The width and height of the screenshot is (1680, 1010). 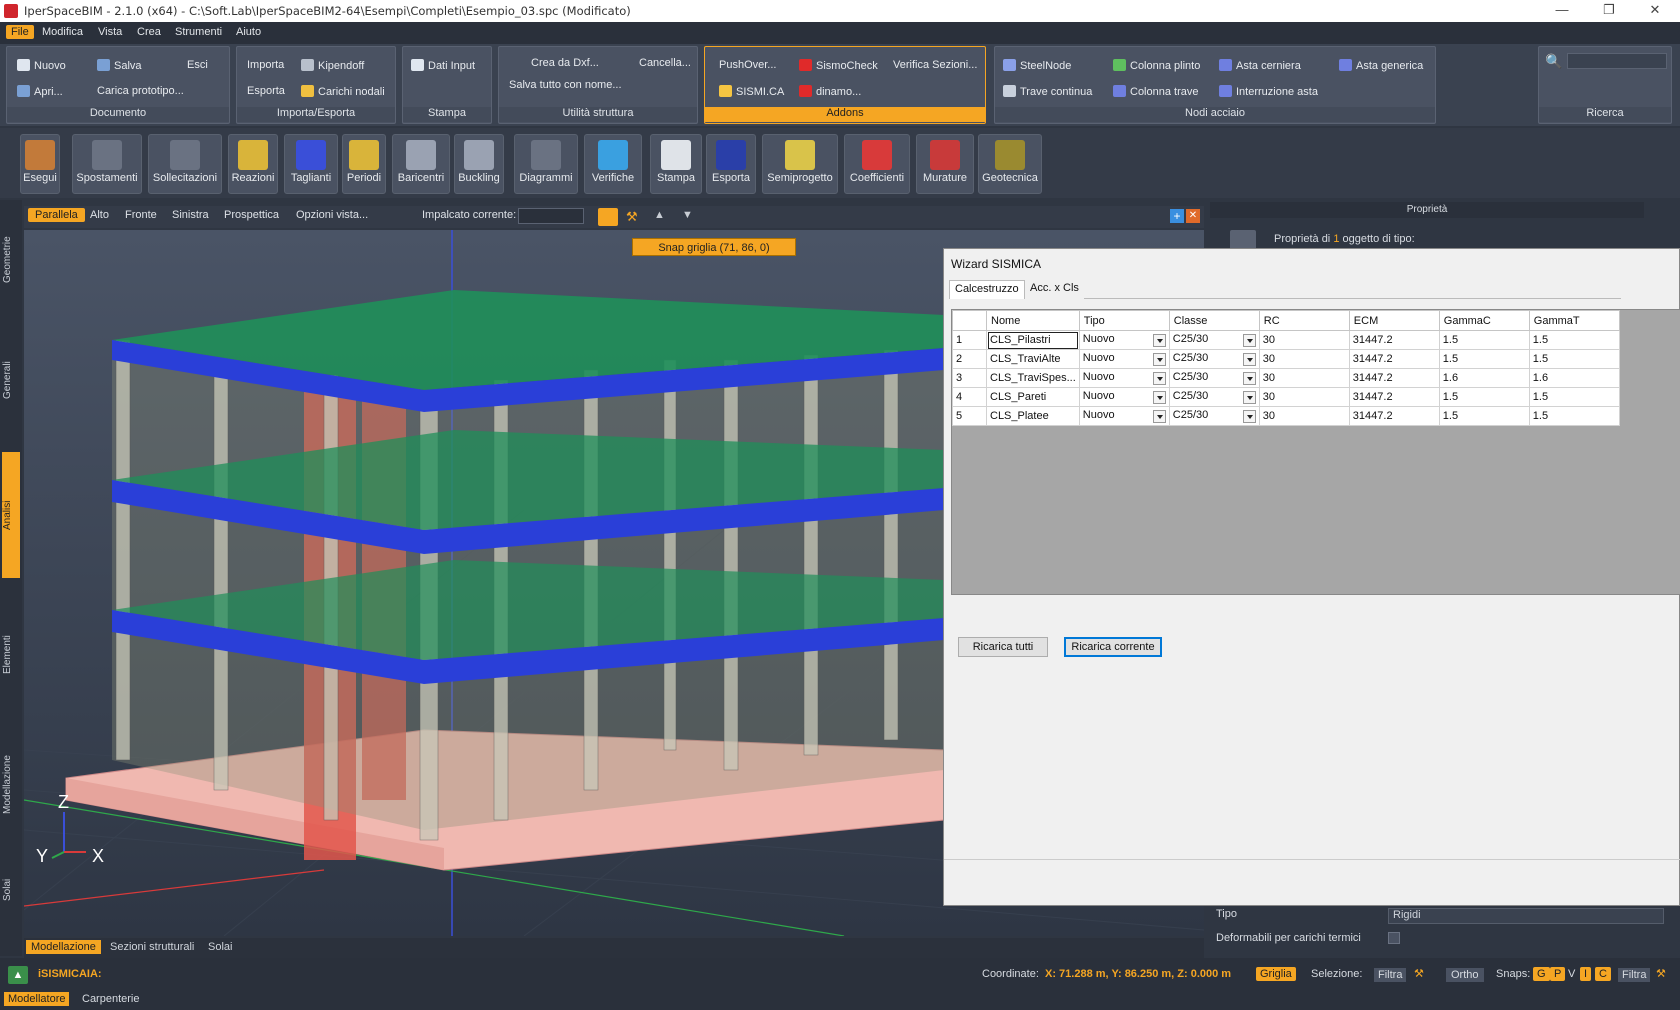 I want to click on up-arrow-status-icon: ▲, so click(x=18, y=975).